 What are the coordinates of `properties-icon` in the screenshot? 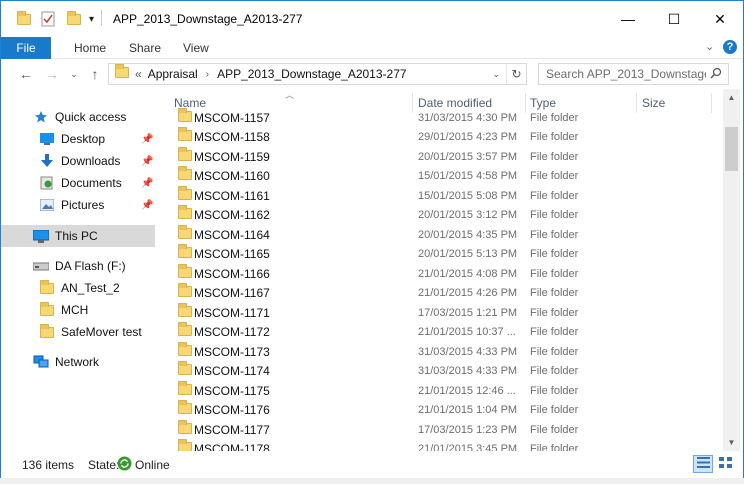 It's located at (48, 19).